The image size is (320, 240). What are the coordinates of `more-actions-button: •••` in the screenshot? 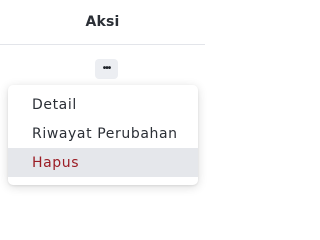 It's located at (106, 69).